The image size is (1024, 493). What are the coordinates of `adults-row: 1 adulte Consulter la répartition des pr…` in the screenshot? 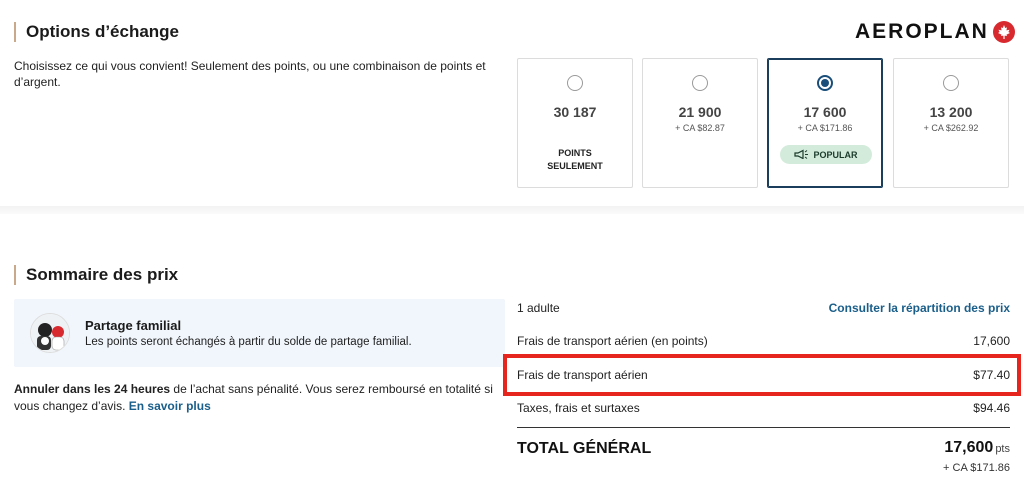 It's located at (763, 308).